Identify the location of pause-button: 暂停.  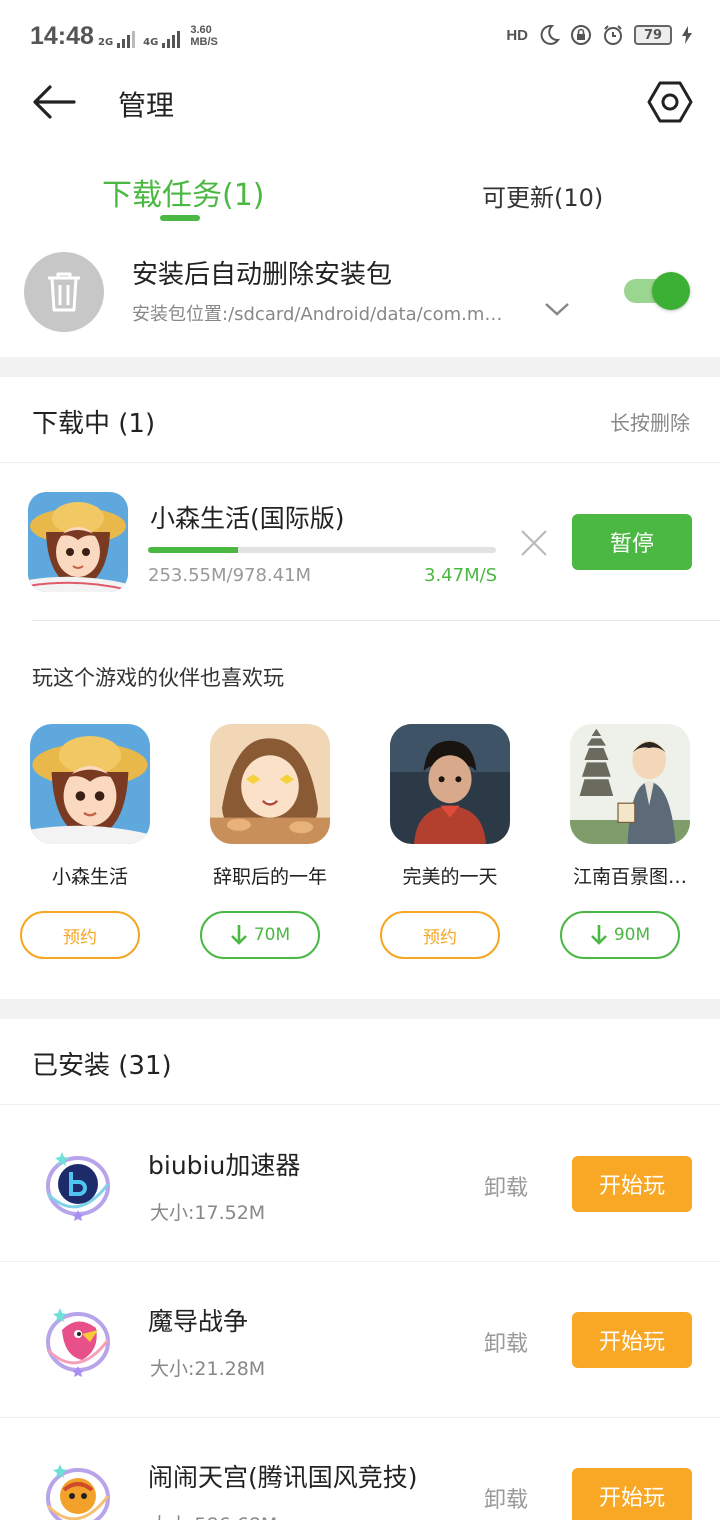
(632, 542).